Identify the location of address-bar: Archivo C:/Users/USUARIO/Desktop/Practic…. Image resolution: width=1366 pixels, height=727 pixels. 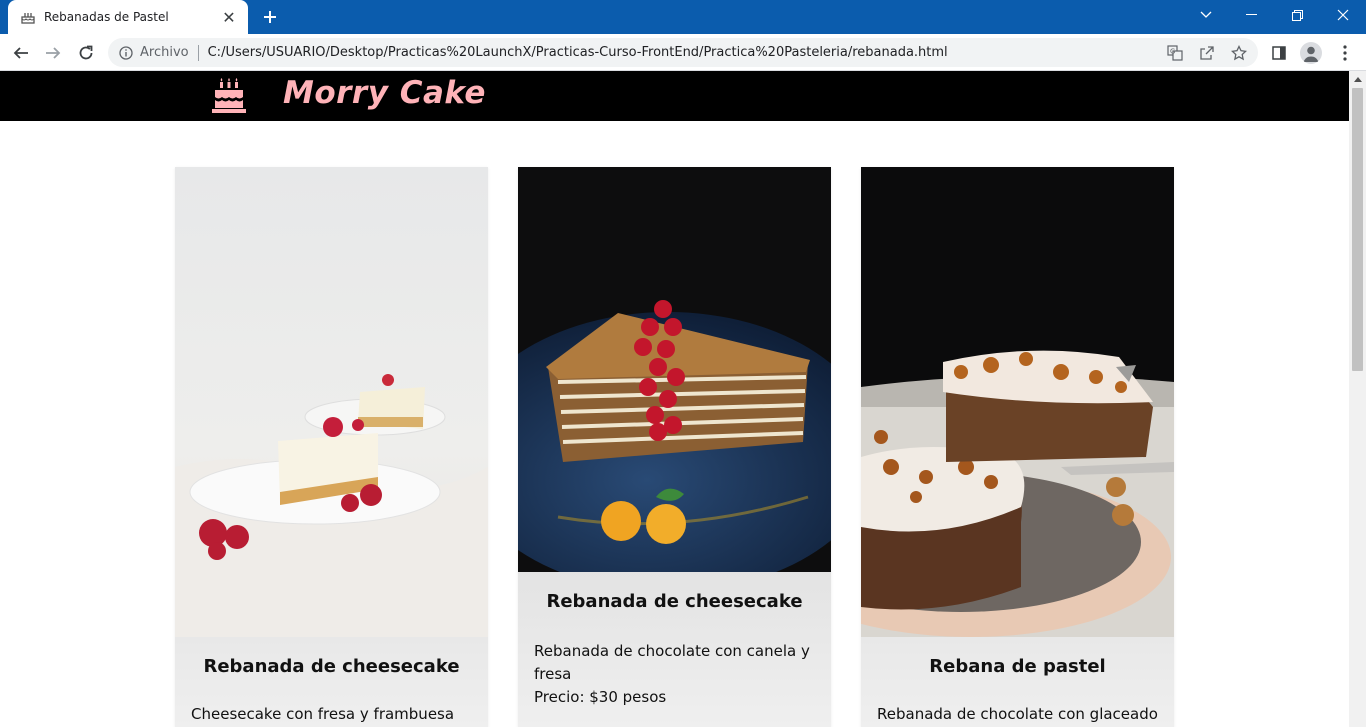
(683, 52).